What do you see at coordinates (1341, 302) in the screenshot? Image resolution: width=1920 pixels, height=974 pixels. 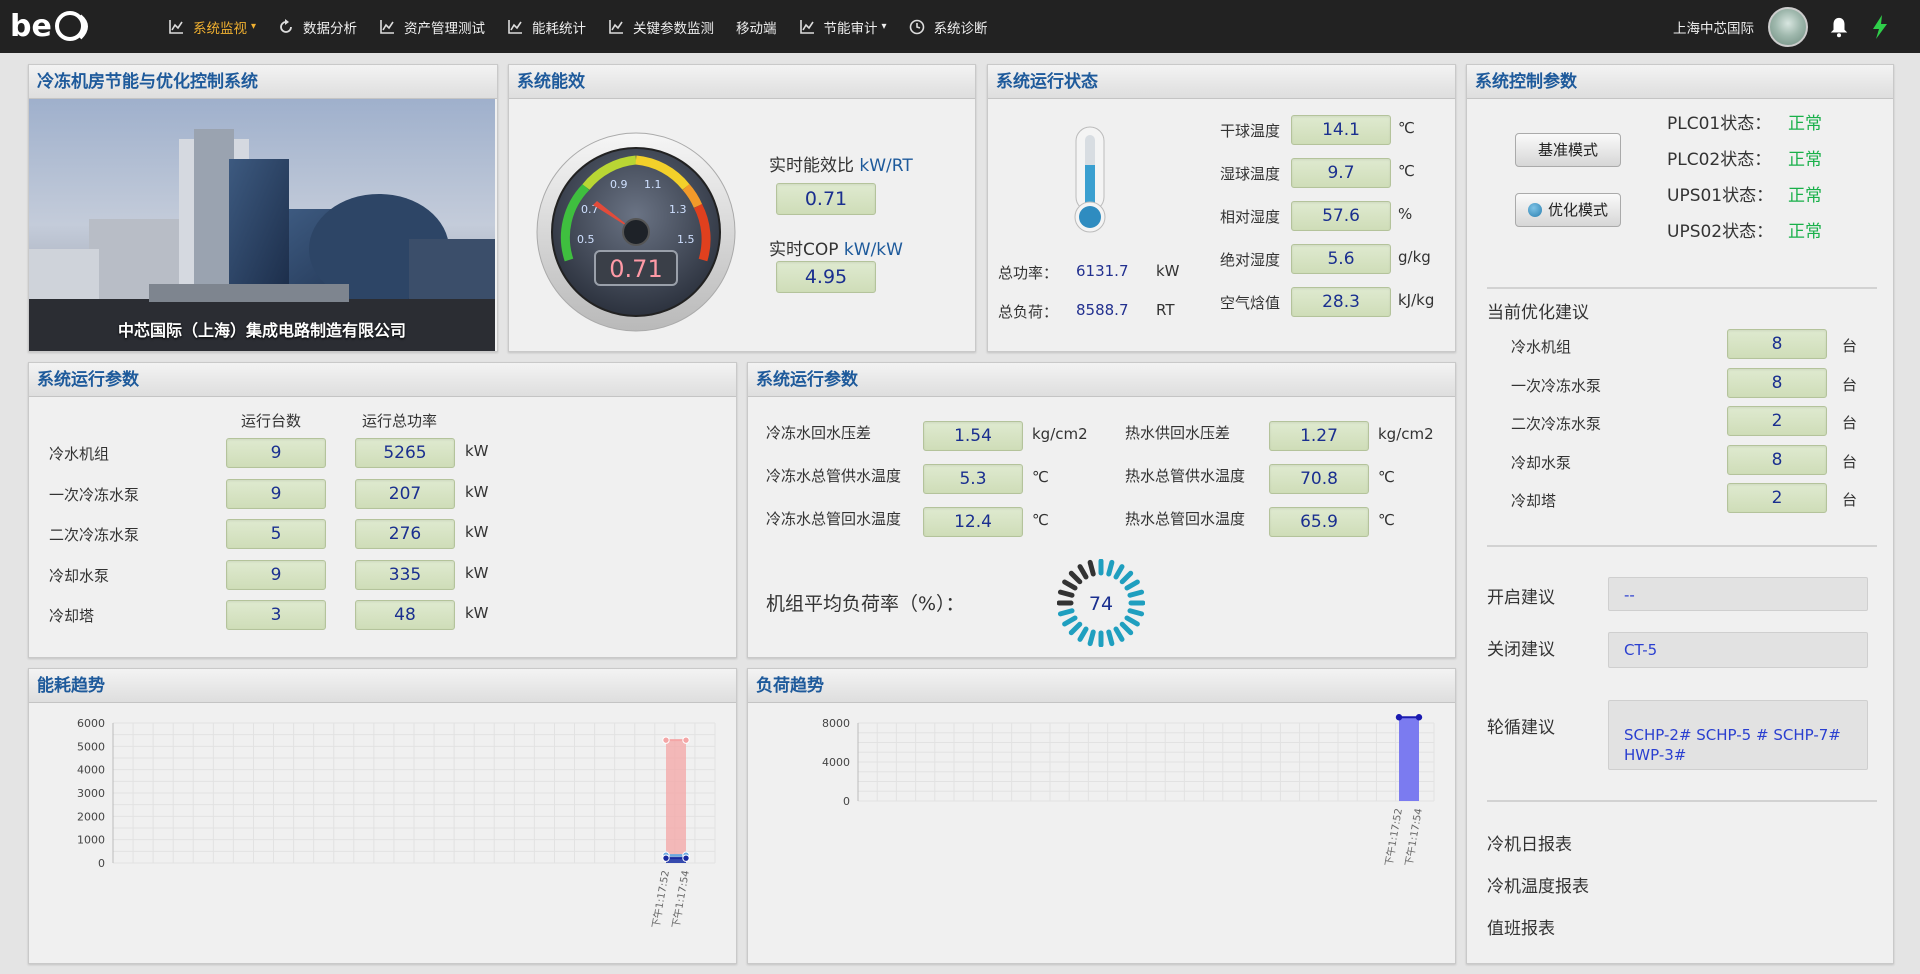 I see `status-value: 28.3` at bounding box center [1341, 302].